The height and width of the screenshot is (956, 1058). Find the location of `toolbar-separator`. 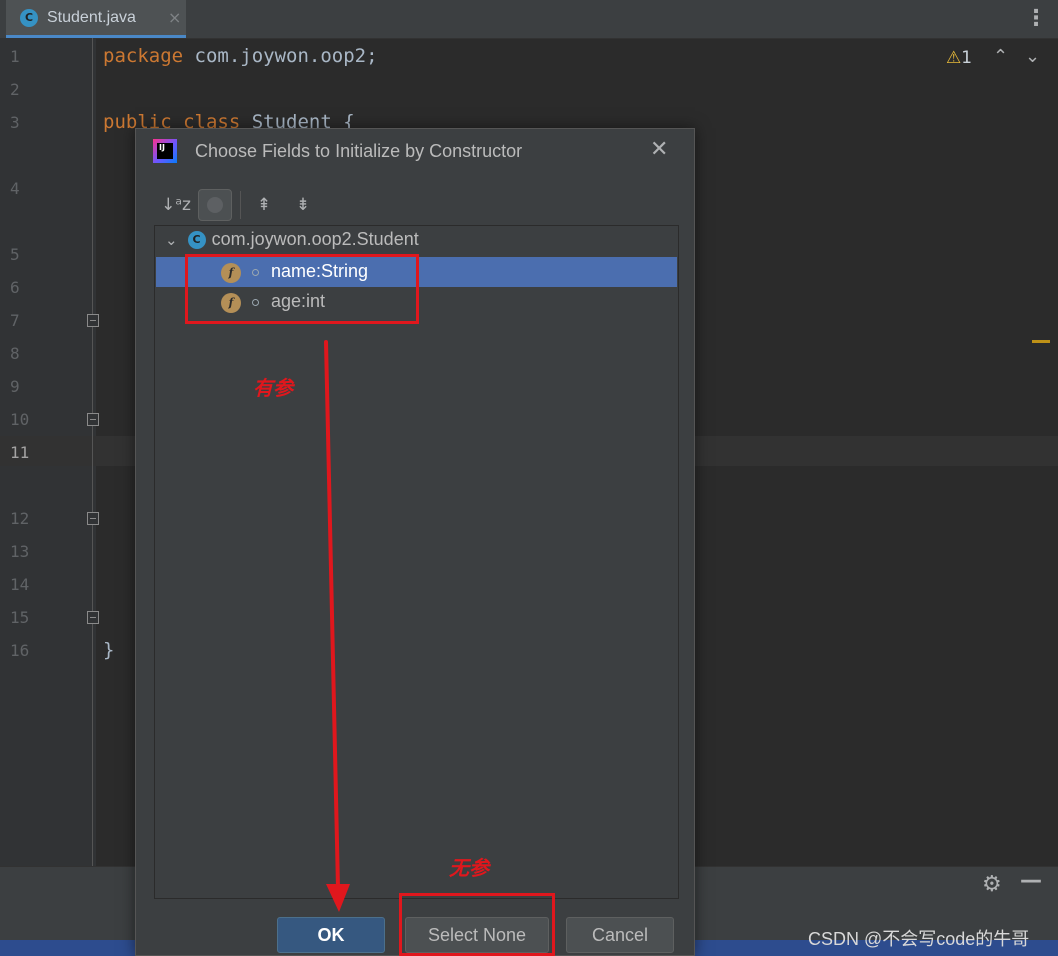

toolbar-separator is located at coordinates (240, 205).